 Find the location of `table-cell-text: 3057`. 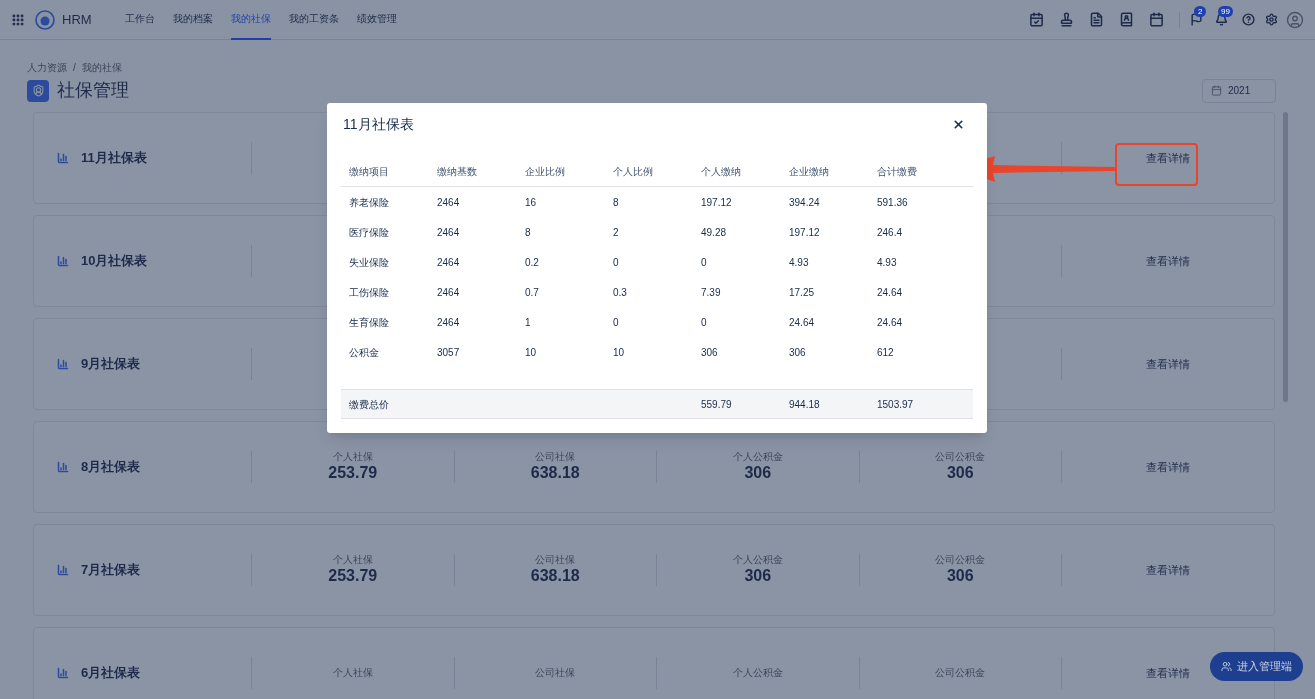

table-cell-text: 3057 is located at coordinates (449, 352).